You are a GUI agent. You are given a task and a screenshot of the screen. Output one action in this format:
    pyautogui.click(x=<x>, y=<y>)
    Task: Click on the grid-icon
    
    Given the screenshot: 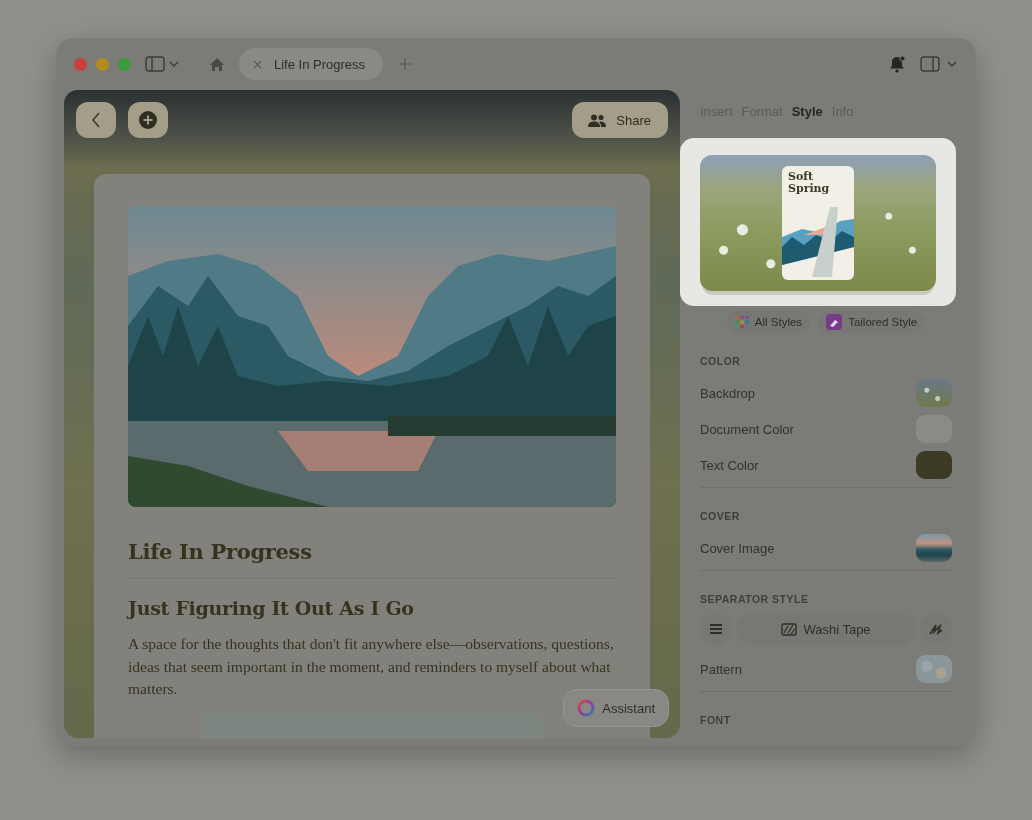 What is the action you would take?
    pyautogui.click(x=741, y=322)
    